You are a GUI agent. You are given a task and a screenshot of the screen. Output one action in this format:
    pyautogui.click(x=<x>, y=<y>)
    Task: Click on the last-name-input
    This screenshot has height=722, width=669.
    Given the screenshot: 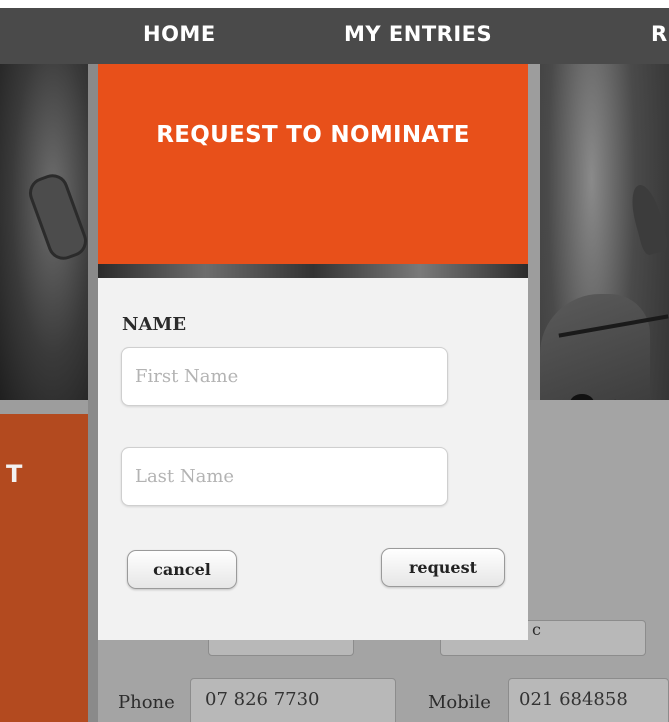 What is the action you would take?
    pyautogui.click(x=284, y=476)
    